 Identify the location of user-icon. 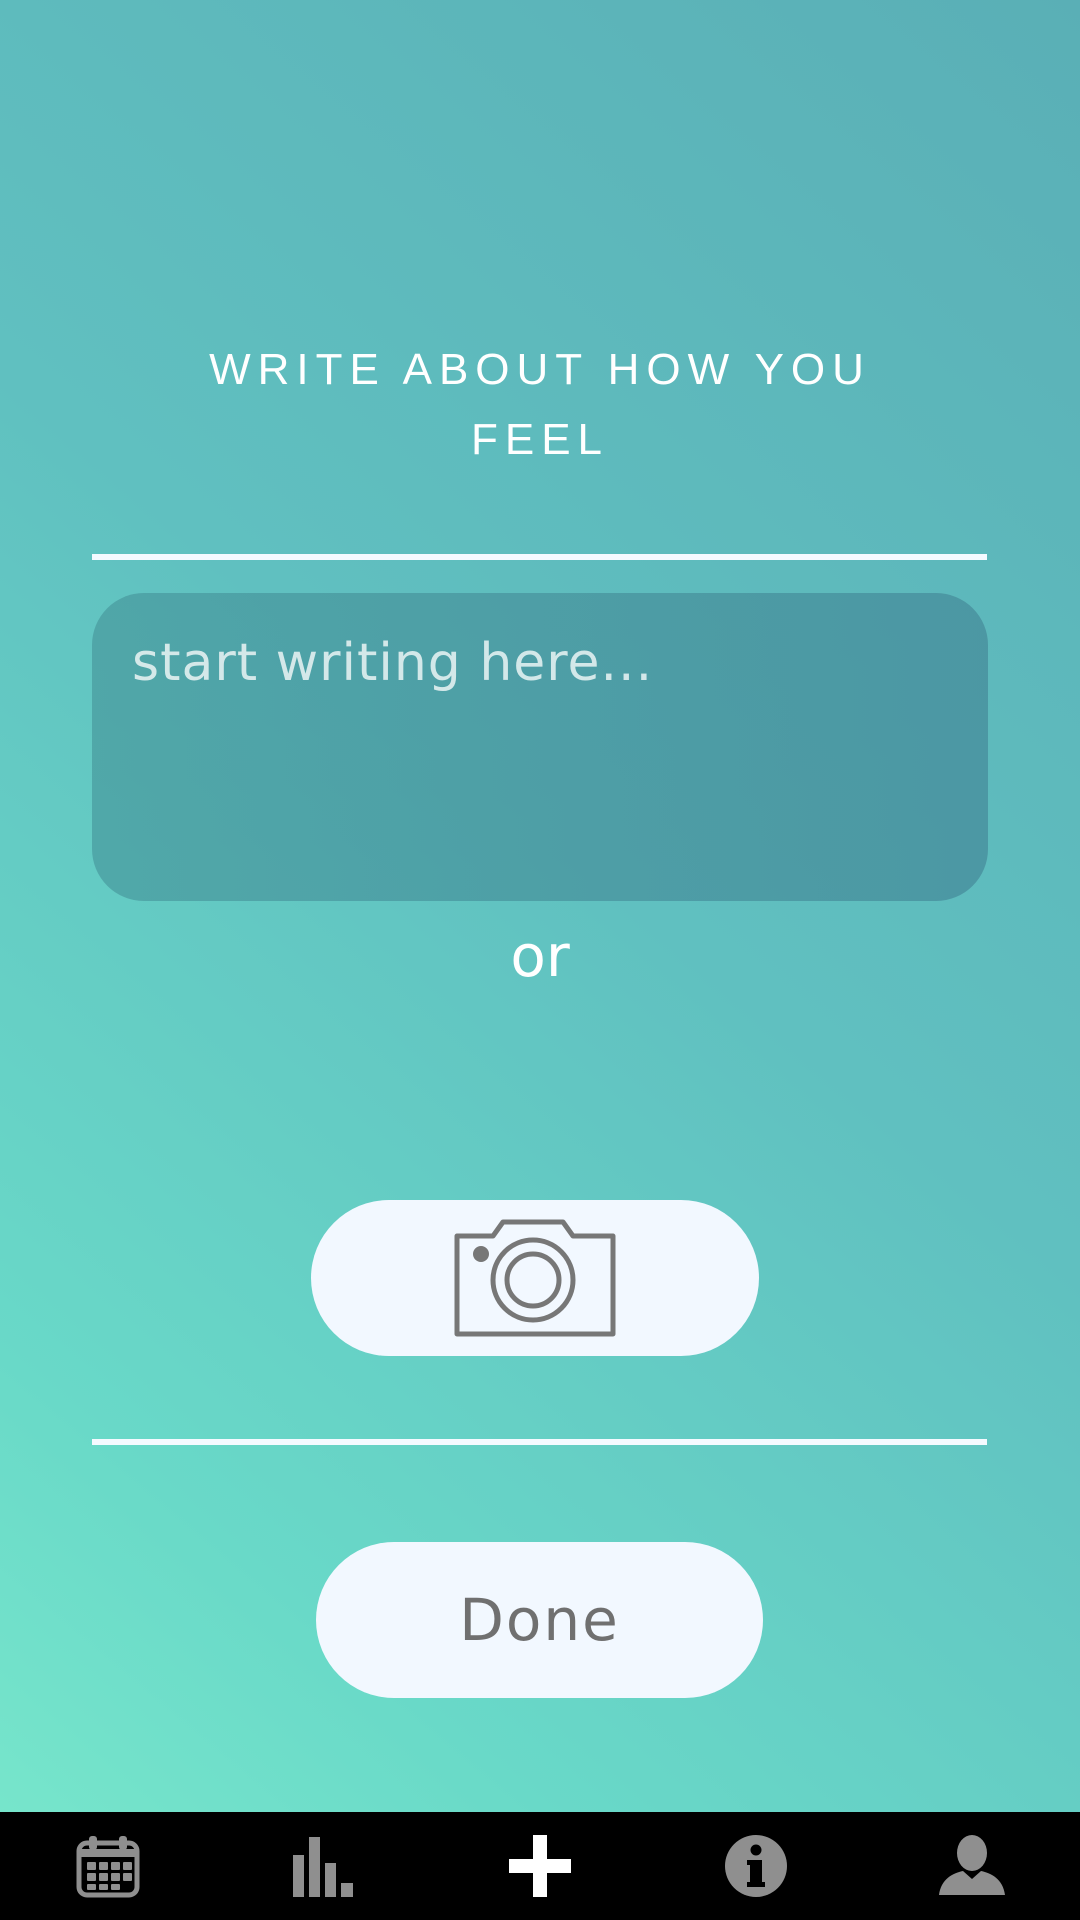
(972, 1866).